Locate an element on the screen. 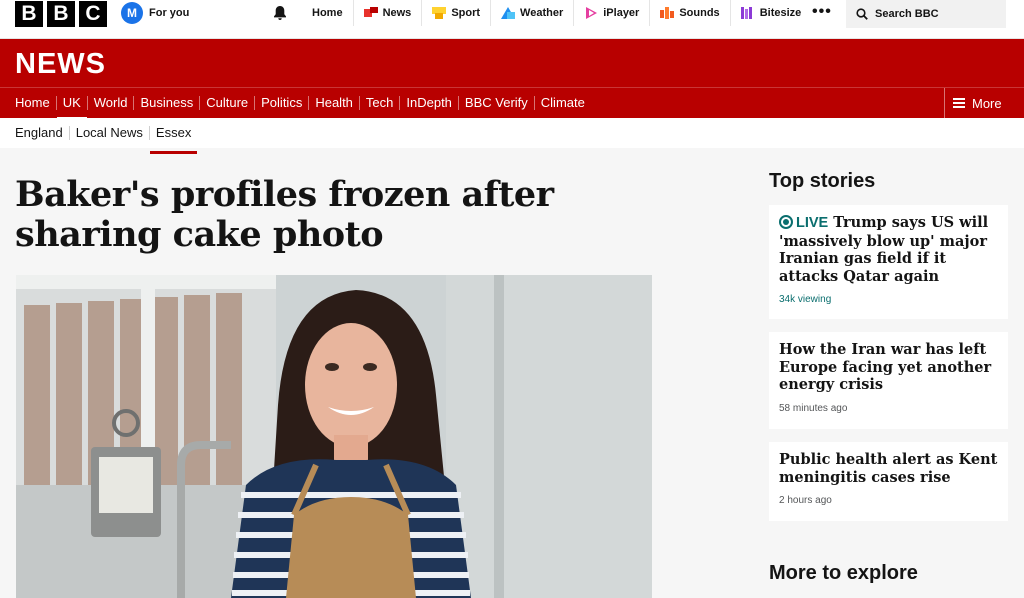  iplayer-icon is located at coordinates (592, 13).